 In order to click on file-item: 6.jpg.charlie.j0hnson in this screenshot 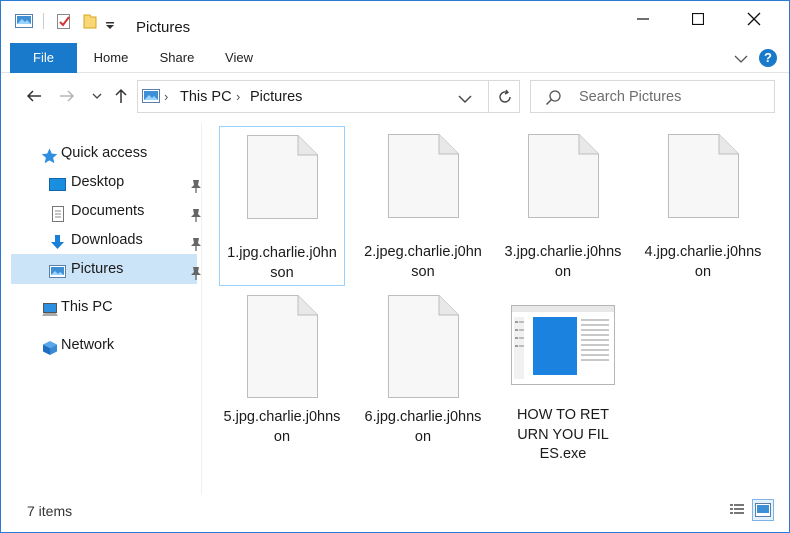, I will do `click(423, 372)`.